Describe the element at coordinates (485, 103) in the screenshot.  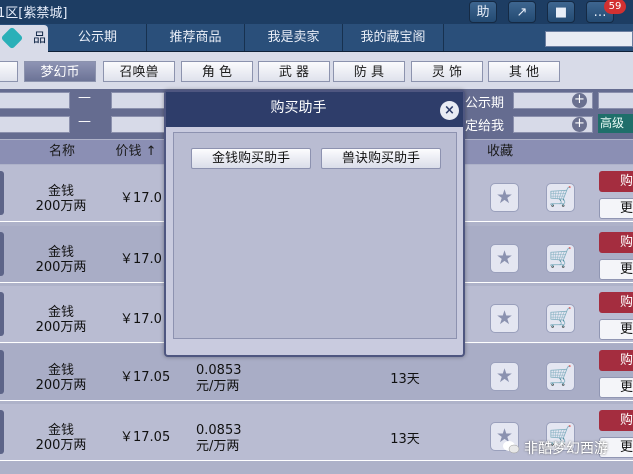
I see `public-period-label: 公示期` at that location.